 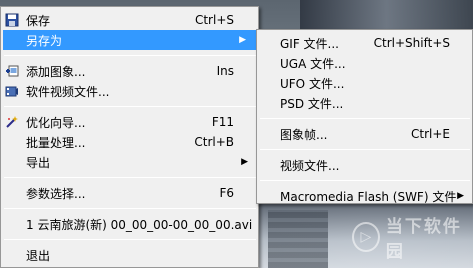 I want to click on floppy-disk-icon, so click(x=12, y=20).